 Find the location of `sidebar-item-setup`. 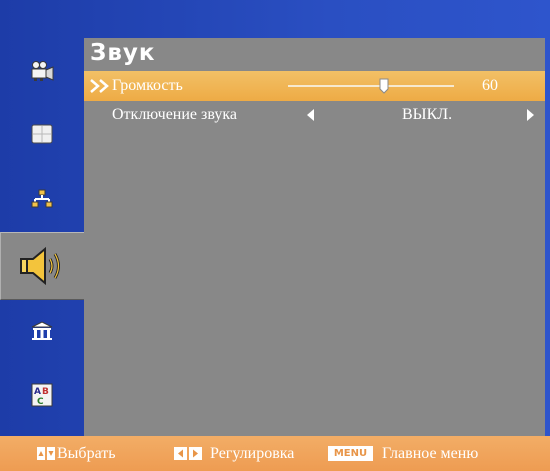

sidebar-item-setup is located at coordinates (42, 331).